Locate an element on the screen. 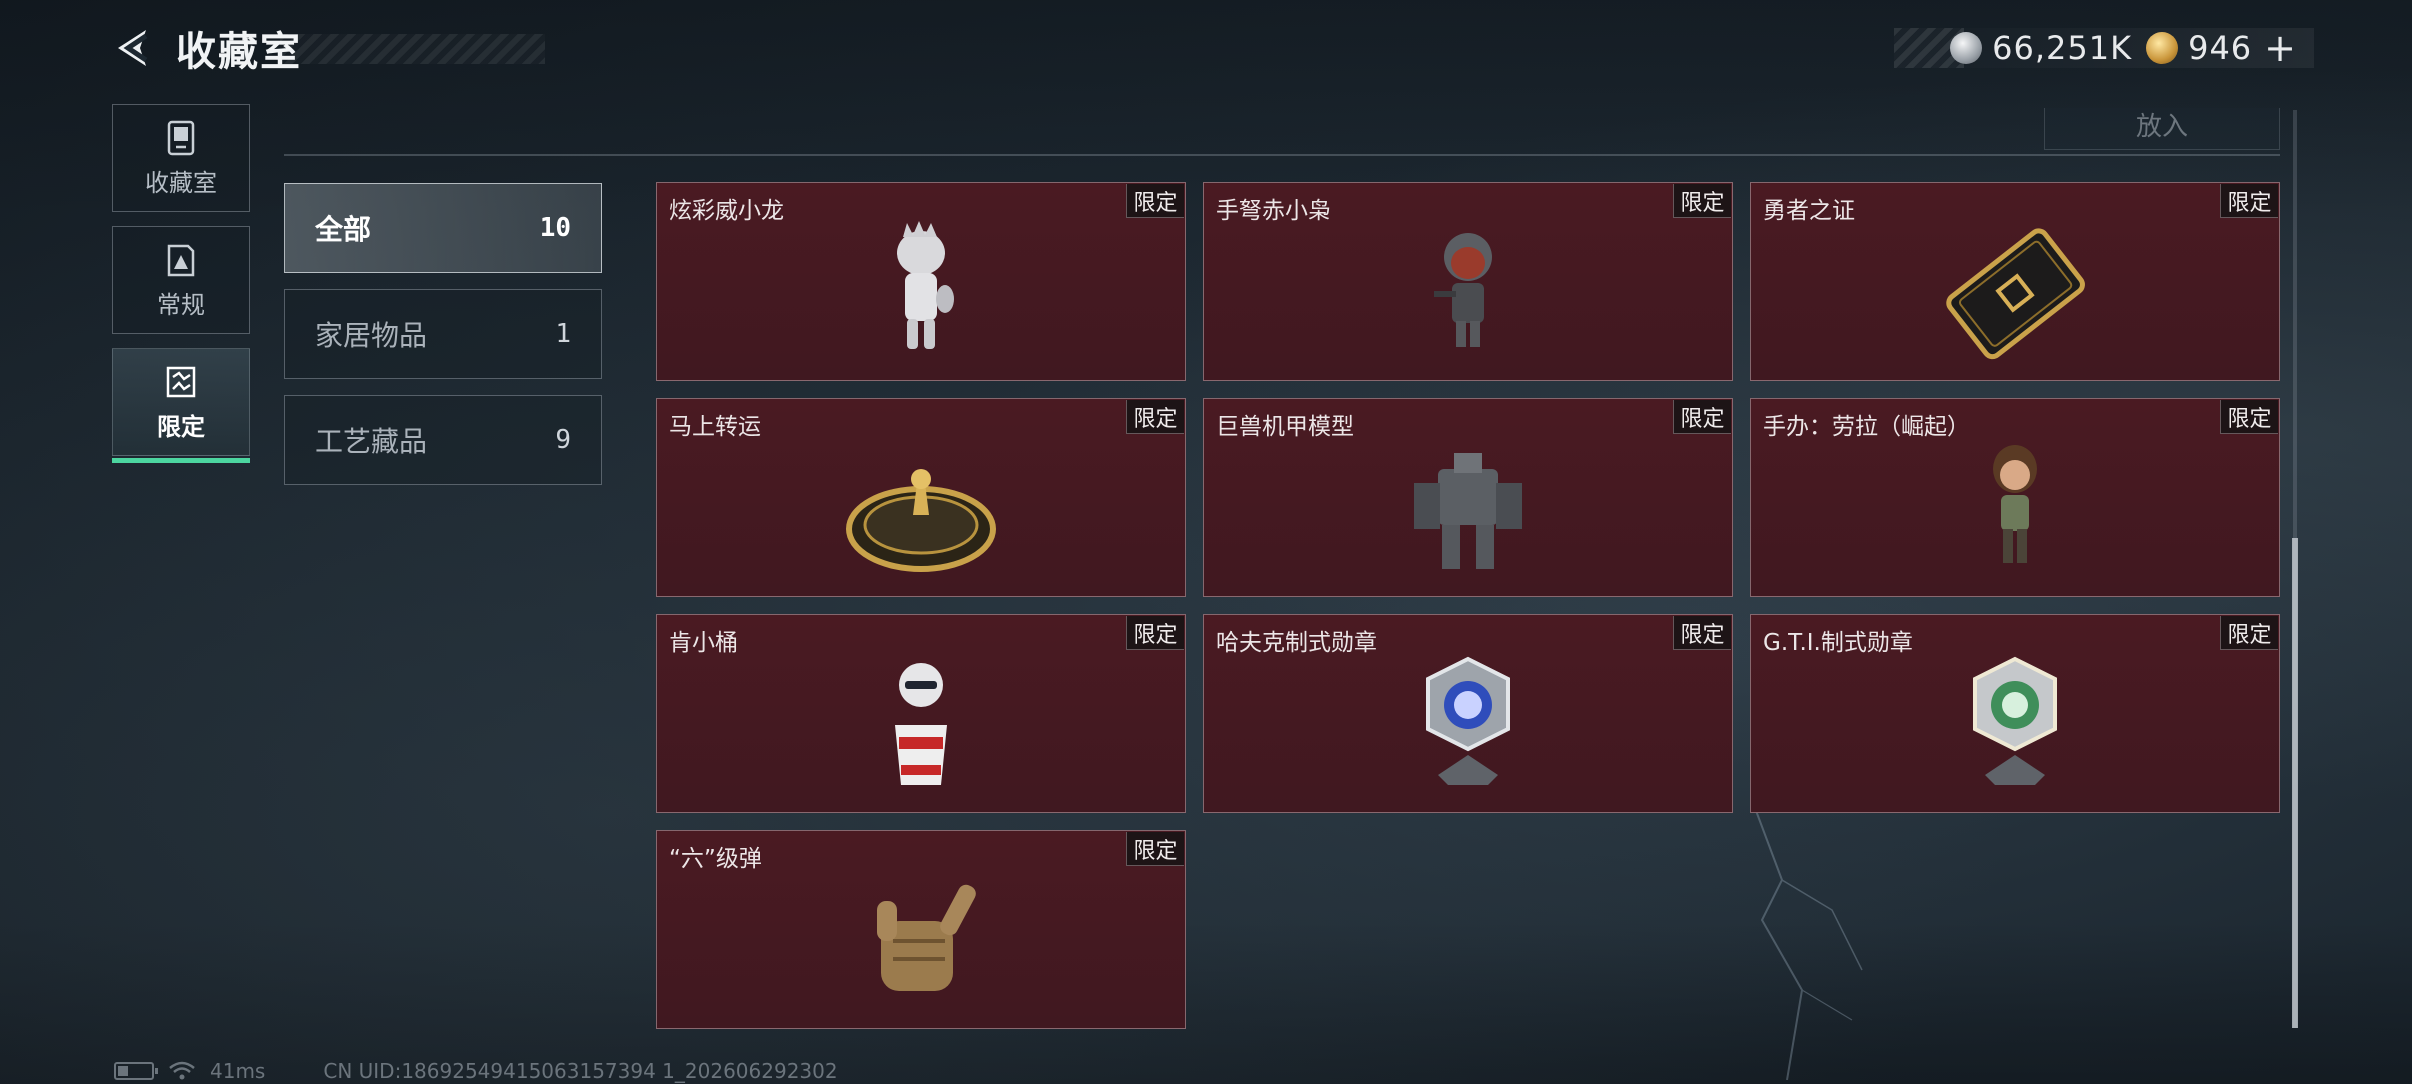 The image size is (2412, 1084). section-divider is located at coordinates (1282, 155).